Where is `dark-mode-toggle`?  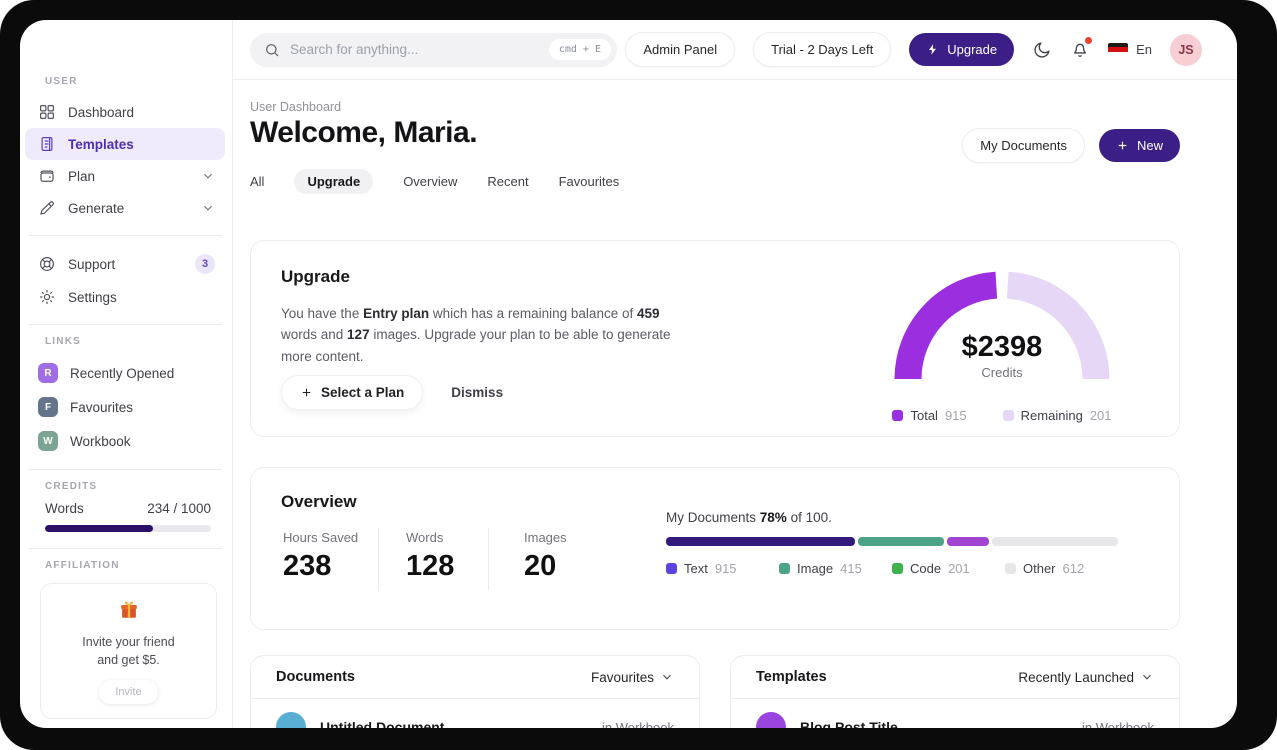 dark-mode-toggle is located at coordinates (1042, 50).